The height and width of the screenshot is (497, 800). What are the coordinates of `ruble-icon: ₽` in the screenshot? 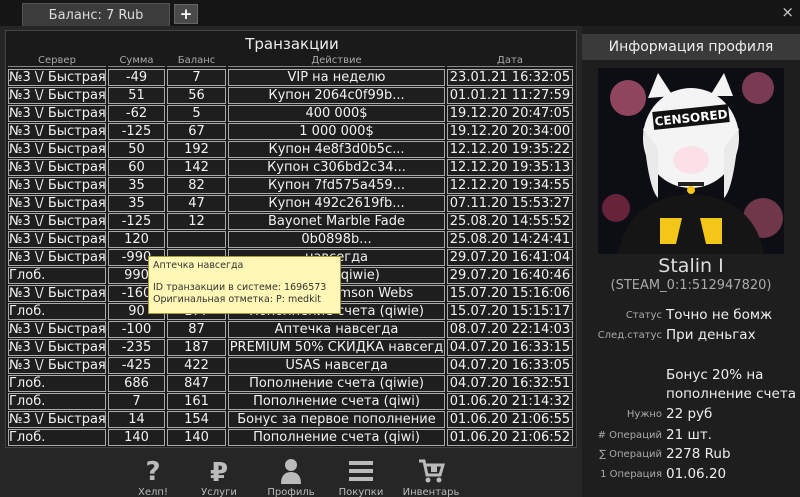 It's located at (219, 472).